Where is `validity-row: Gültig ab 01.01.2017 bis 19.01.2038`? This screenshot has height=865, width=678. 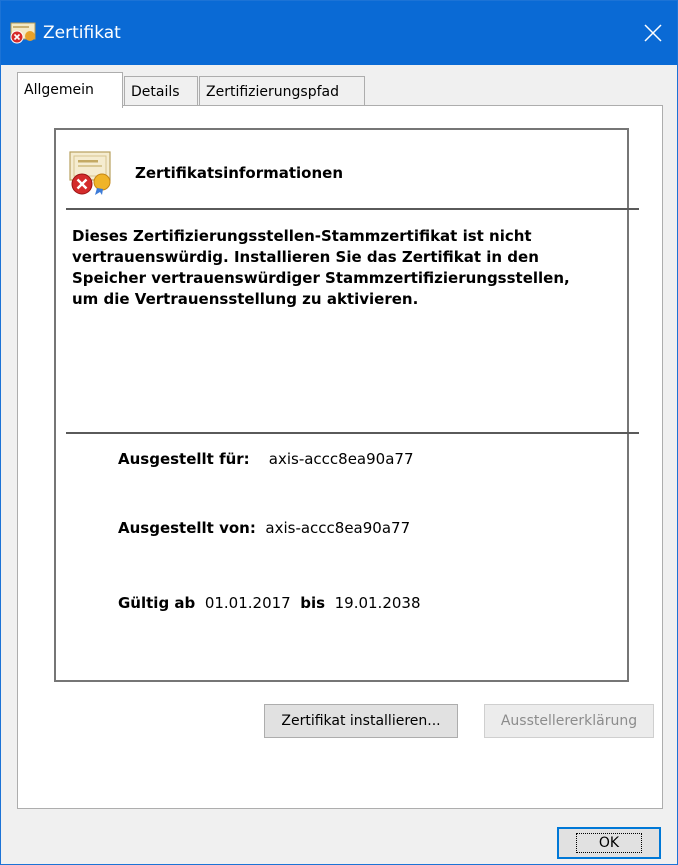
validity-row: Gültig ab 01.01.2017 bis 19.01.2038 is located at coordinates (269, 603).